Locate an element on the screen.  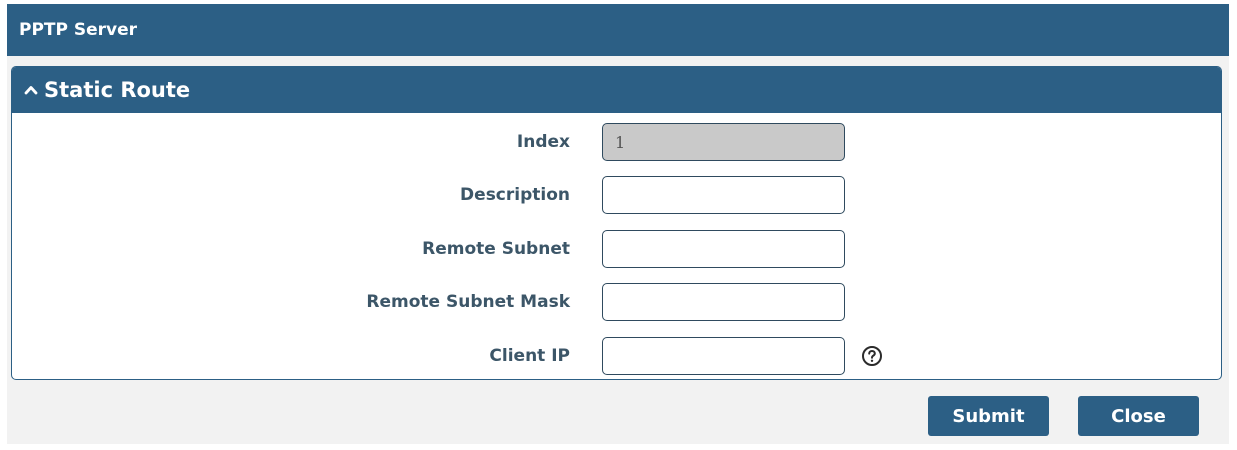
description-label: Description is located at coordinates (515, 195).